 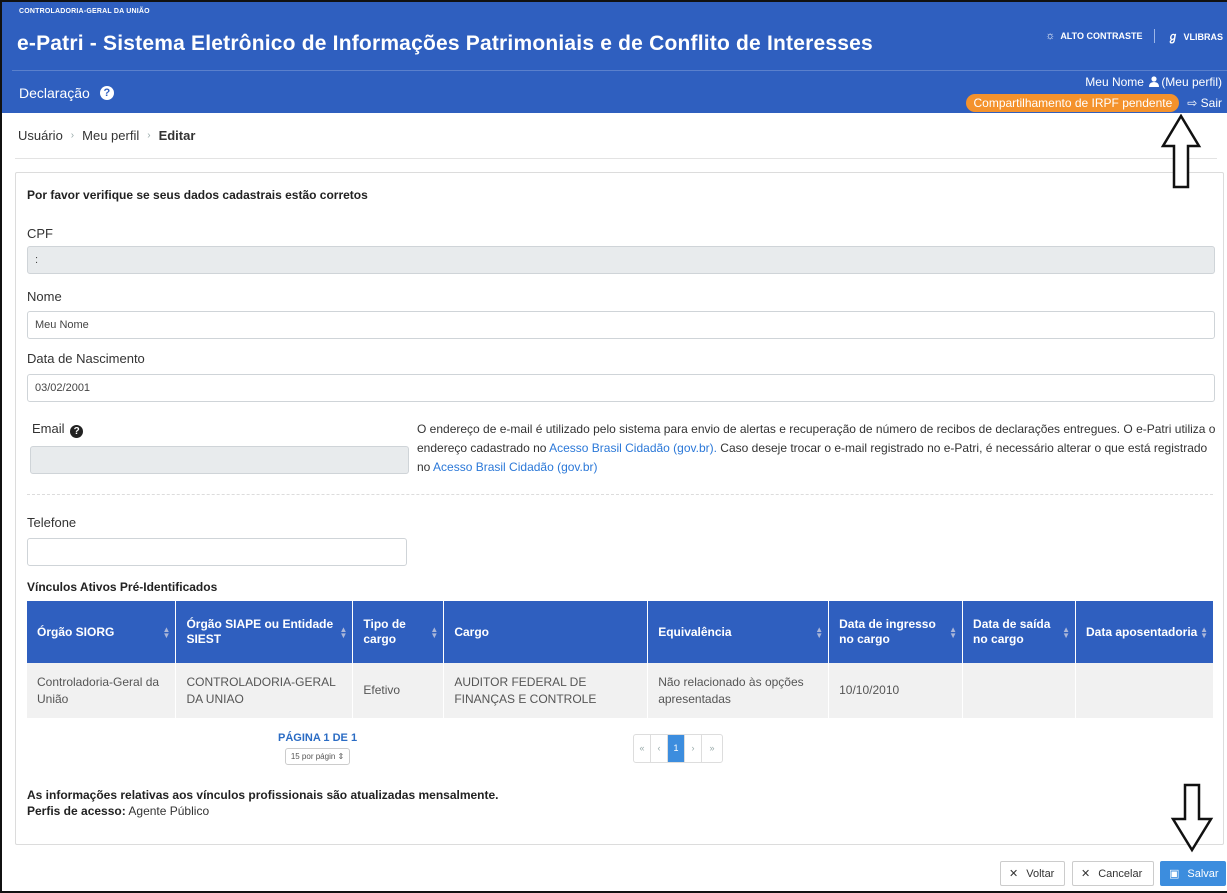 I want to click on column-label: Data de ingresso no cargo, so click(x=887, y=631).